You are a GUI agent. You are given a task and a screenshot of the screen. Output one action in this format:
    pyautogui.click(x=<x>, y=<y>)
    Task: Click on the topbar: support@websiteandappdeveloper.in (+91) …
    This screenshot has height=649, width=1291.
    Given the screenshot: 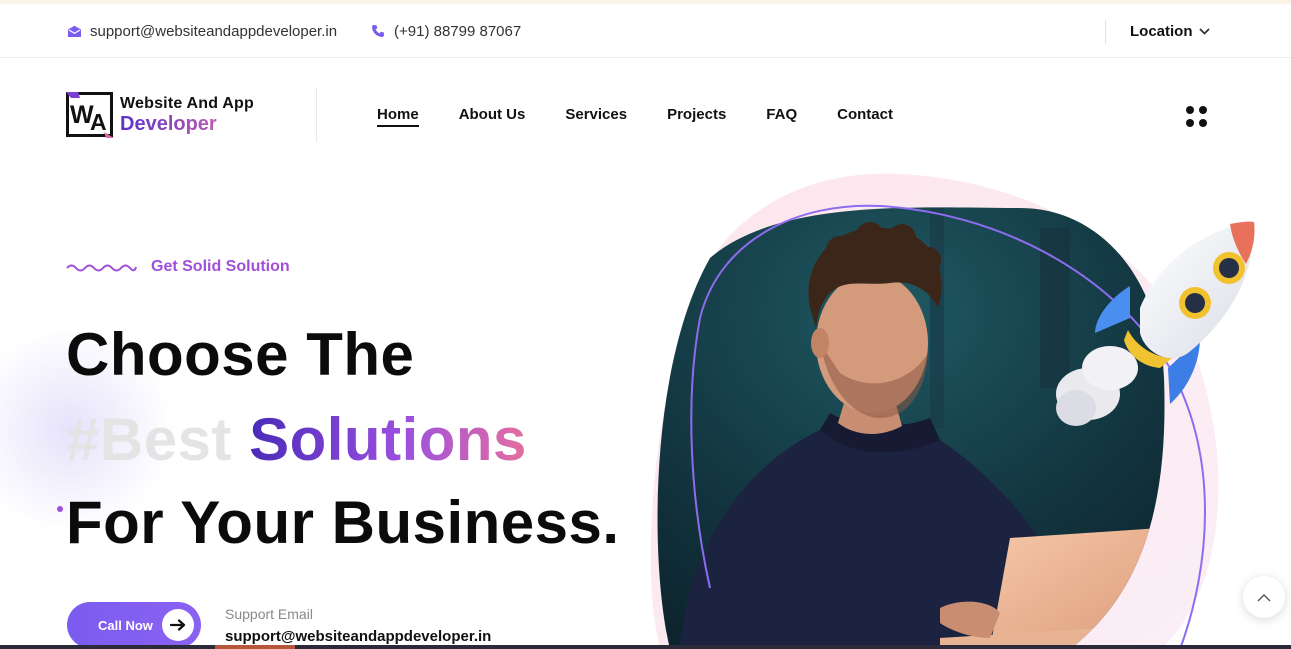 What is the action you would take?
    pyautogui.click(x=645, y=31)
    